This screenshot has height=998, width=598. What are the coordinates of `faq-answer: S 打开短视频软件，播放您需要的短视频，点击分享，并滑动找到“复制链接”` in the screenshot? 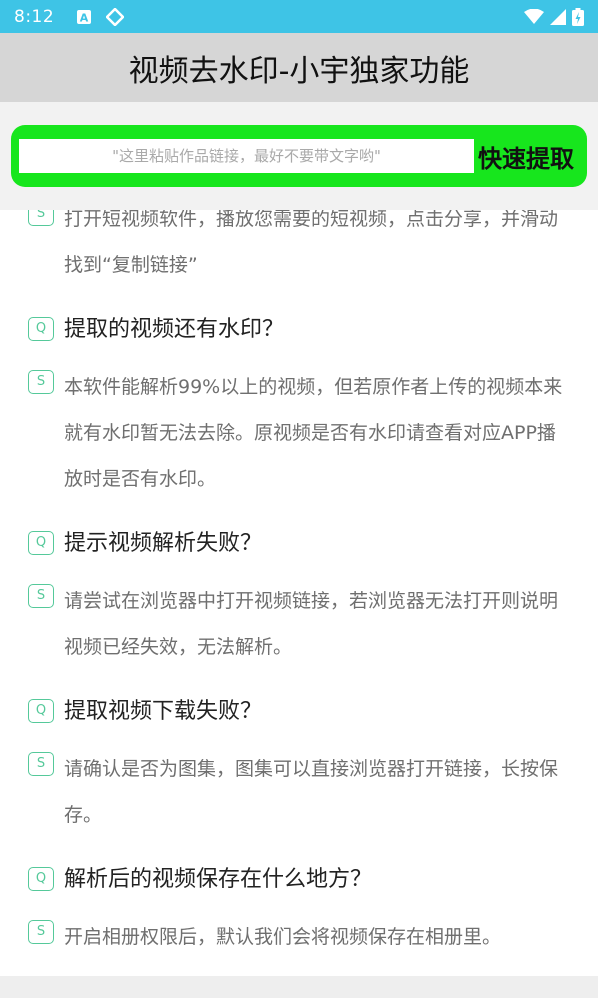 It's located at (299, 249).